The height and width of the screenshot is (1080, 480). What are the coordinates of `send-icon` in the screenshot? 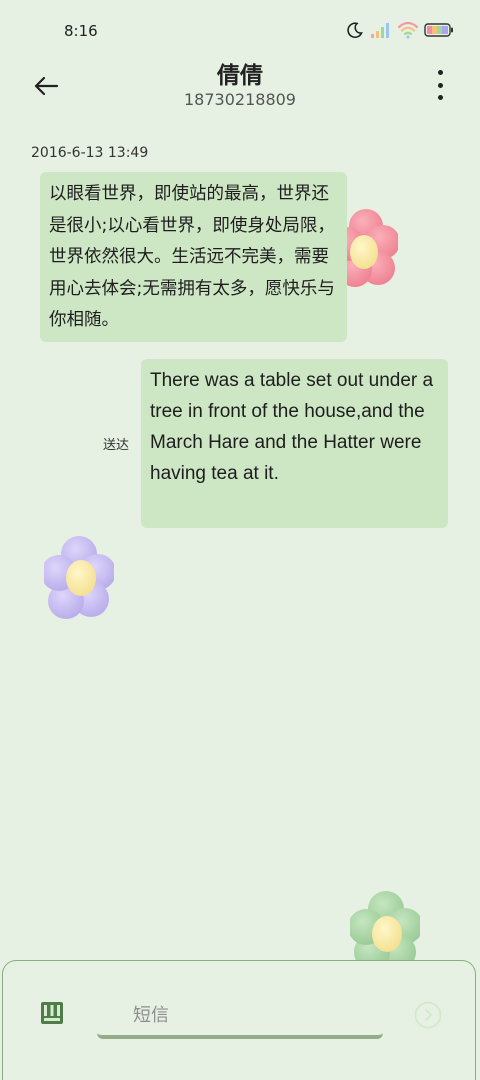 It's located at (428, 1015).